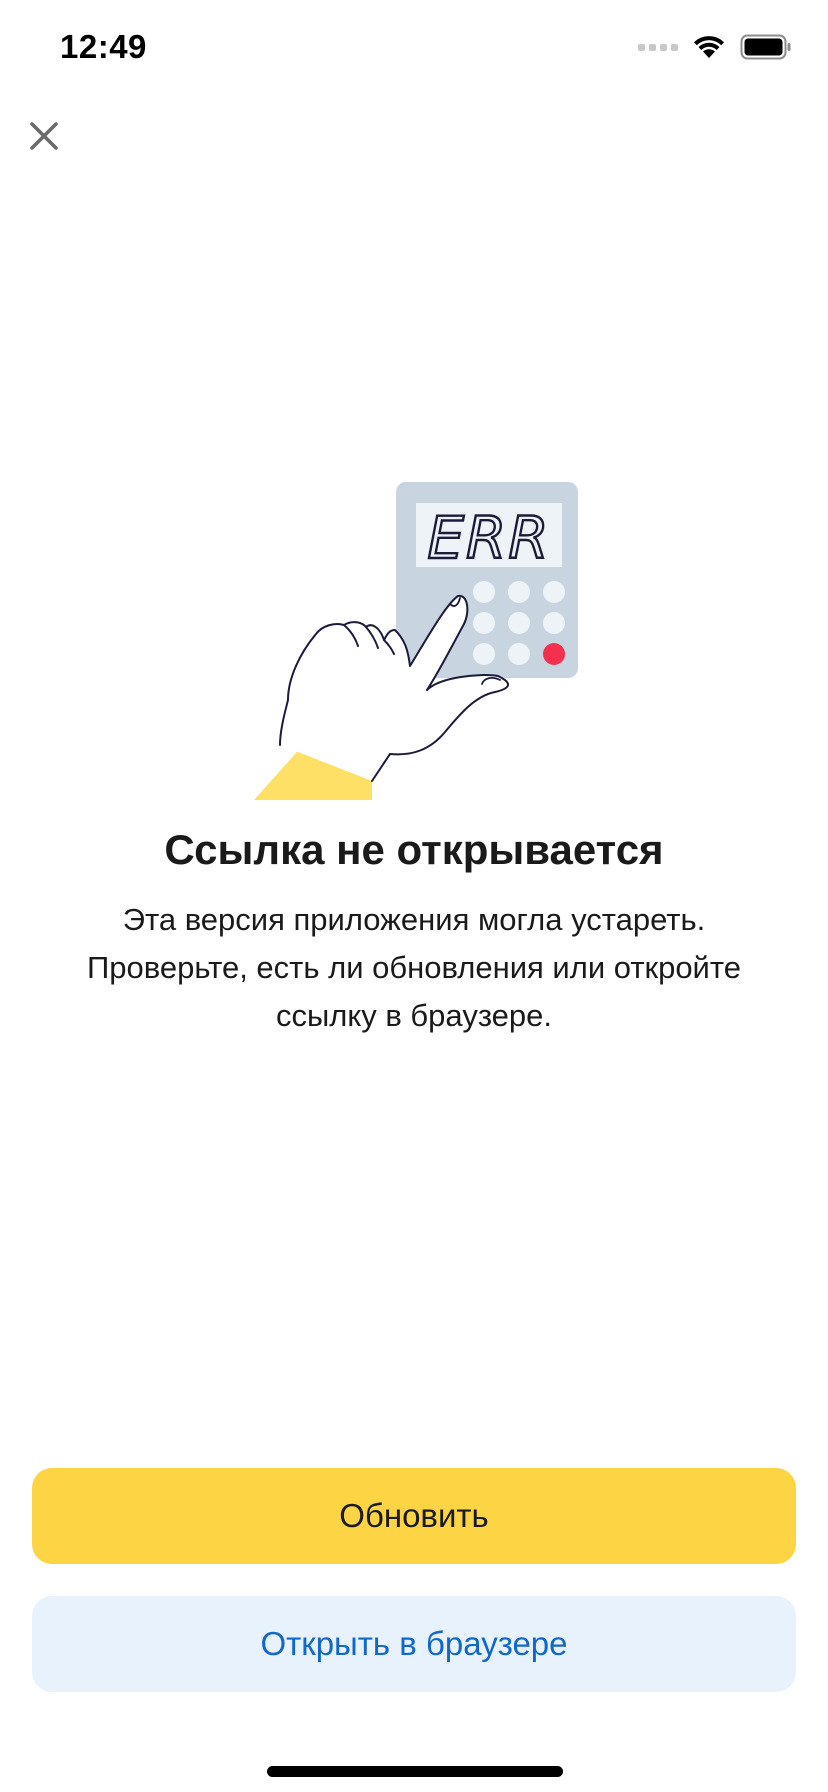 The width and height of the screenshot is (828, 1792). What do you see at coordinates (414, 1644) in the screenshot?
I see `open-in-browser-button: Открыть в браузере` at bounding box center [414, 1644].